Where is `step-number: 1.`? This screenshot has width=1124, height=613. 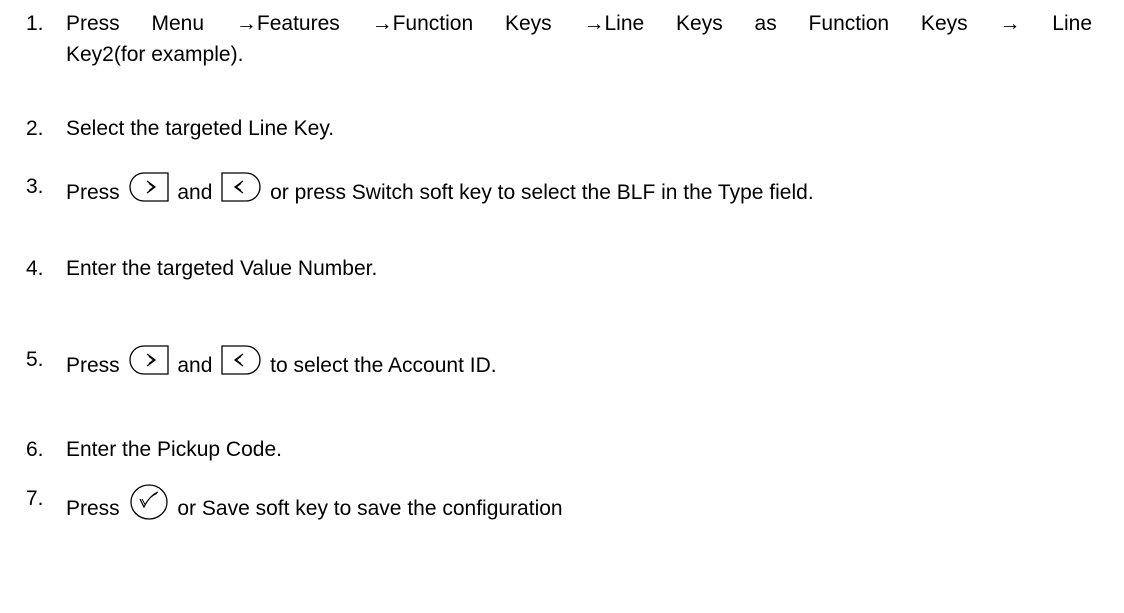
step-number: 1. is located at coordinates (35, 23).